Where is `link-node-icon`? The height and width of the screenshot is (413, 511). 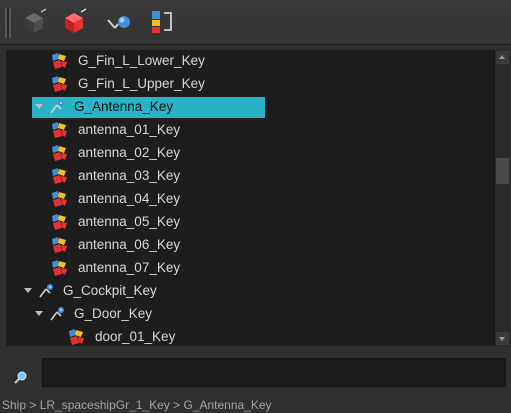
link-node-icon is located at coordinates (118, 22).